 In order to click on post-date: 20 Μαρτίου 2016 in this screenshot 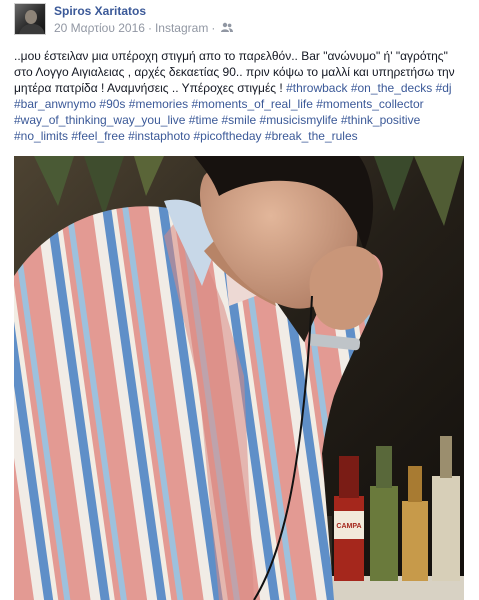, I will do `click(99, 28)`.